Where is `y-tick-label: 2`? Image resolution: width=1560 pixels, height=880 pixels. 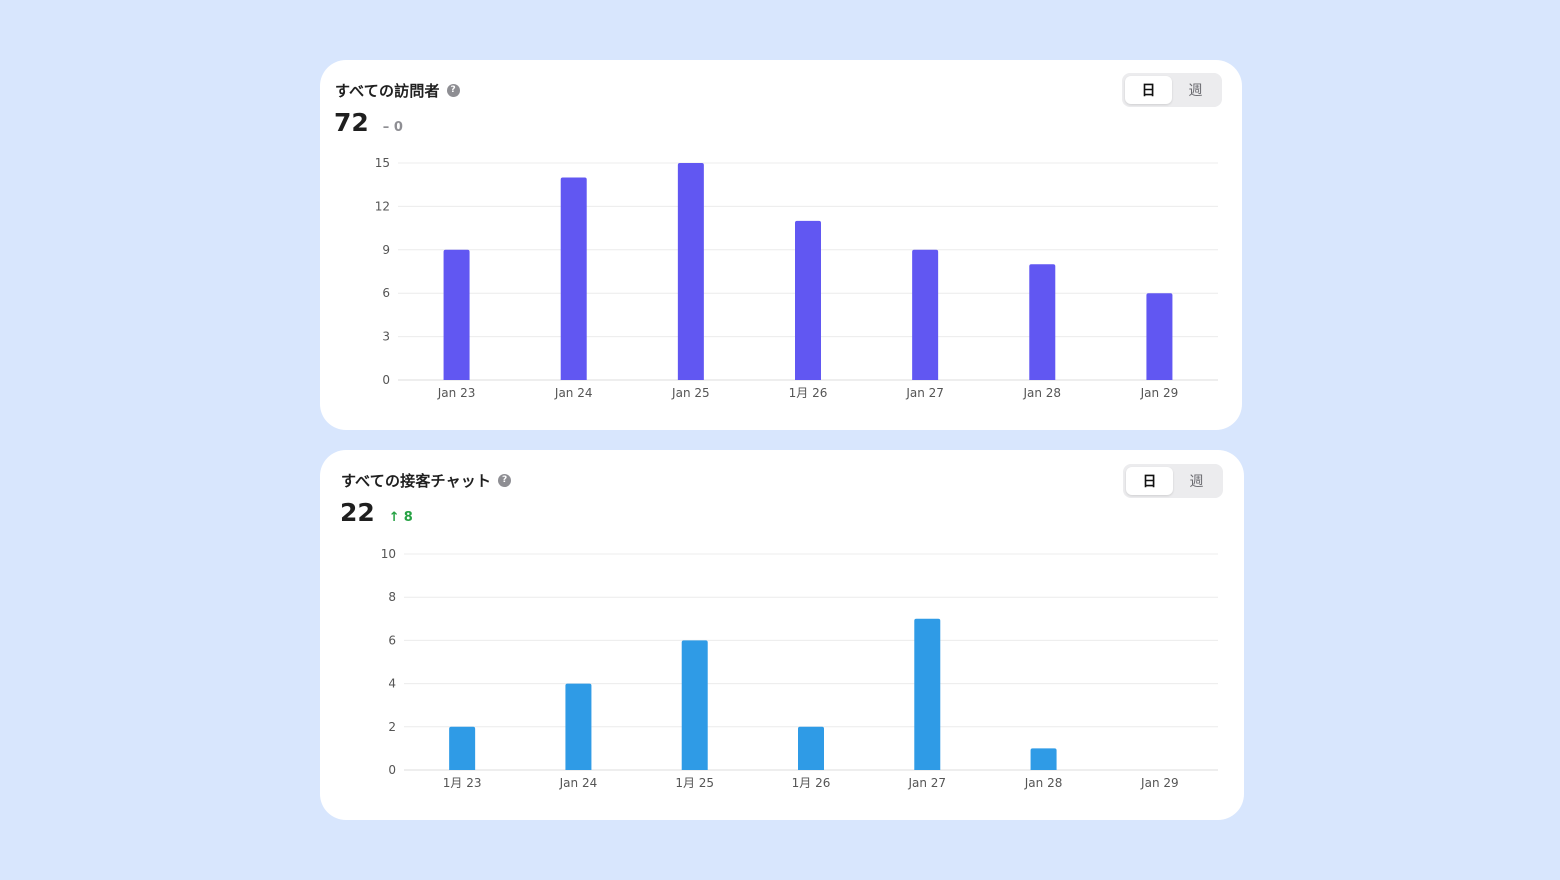 y-tick-label: 2 is located at coordinates (392, 727).